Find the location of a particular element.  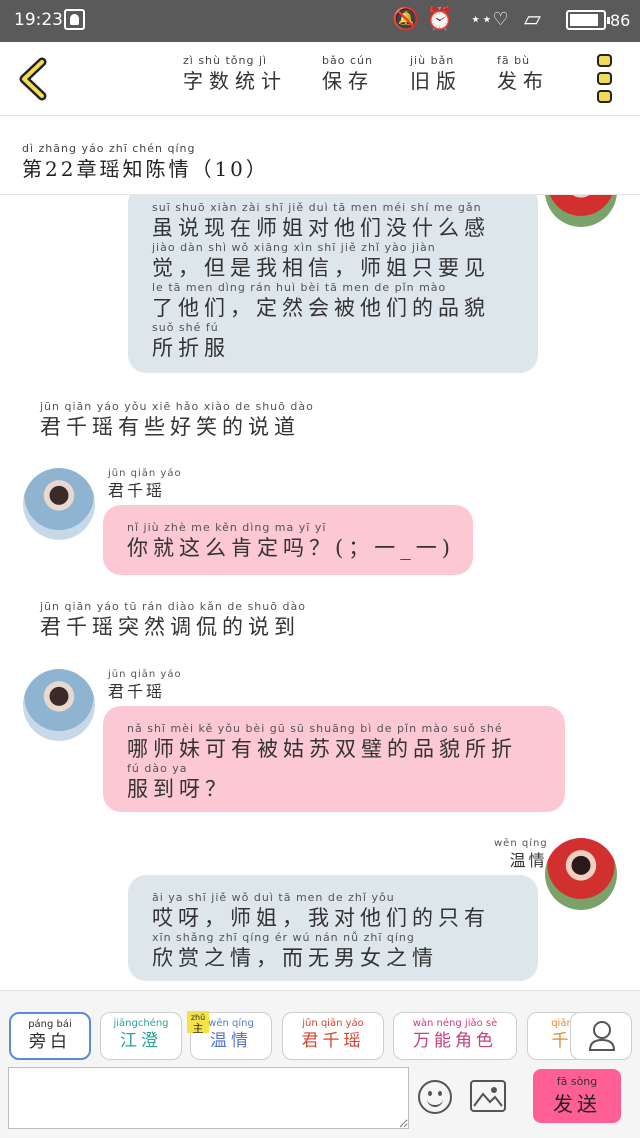

emoji-icon is located at coordinates (435, 1097).